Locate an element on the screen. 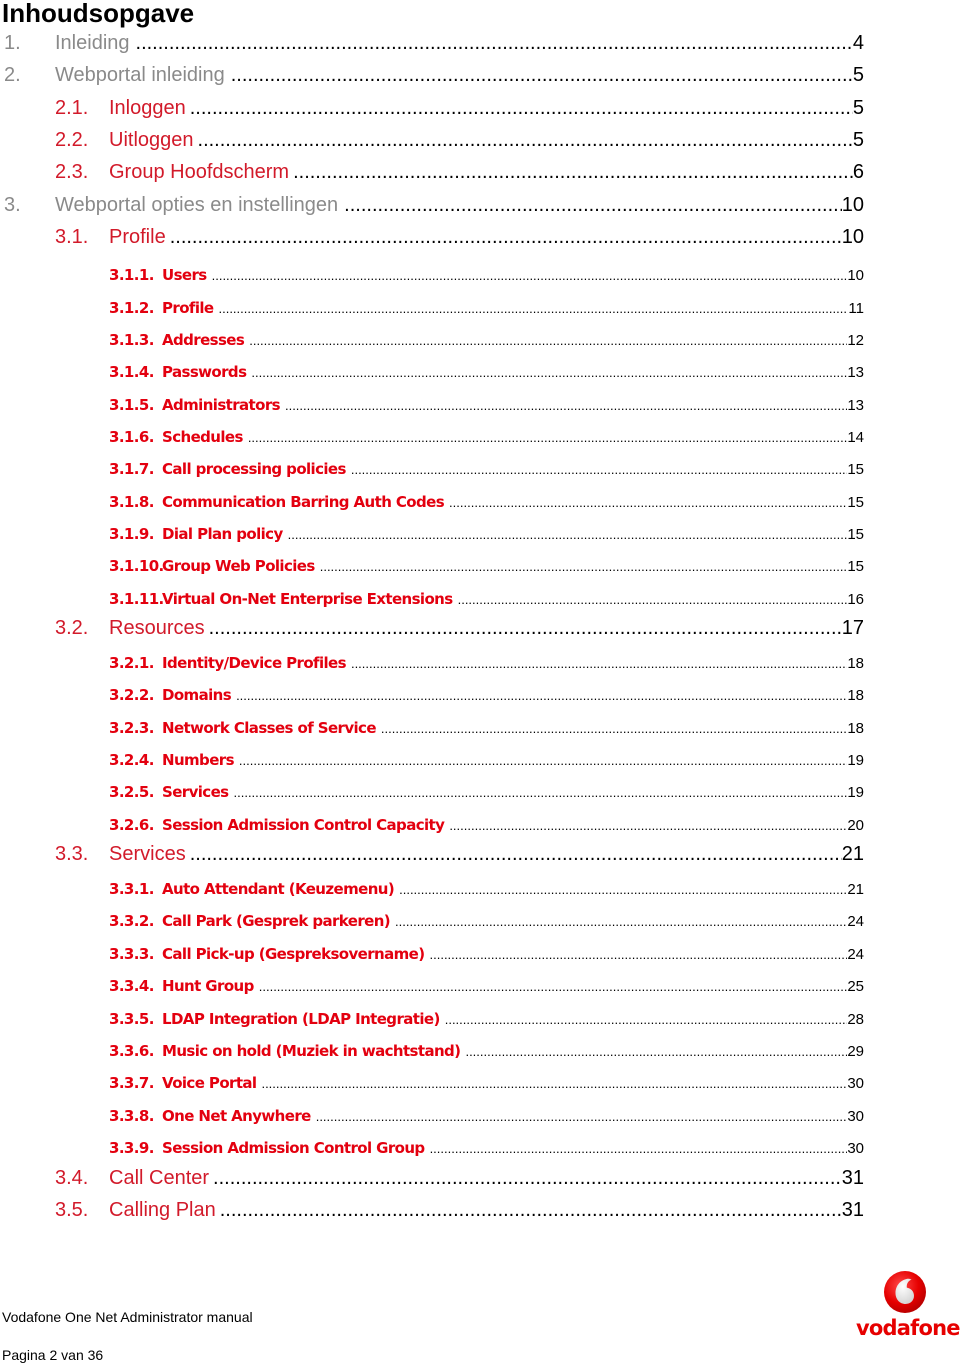 This screenshot has width=960, height=1367. toc-entry-number: 3.1. is located at coordinates (72, 237).